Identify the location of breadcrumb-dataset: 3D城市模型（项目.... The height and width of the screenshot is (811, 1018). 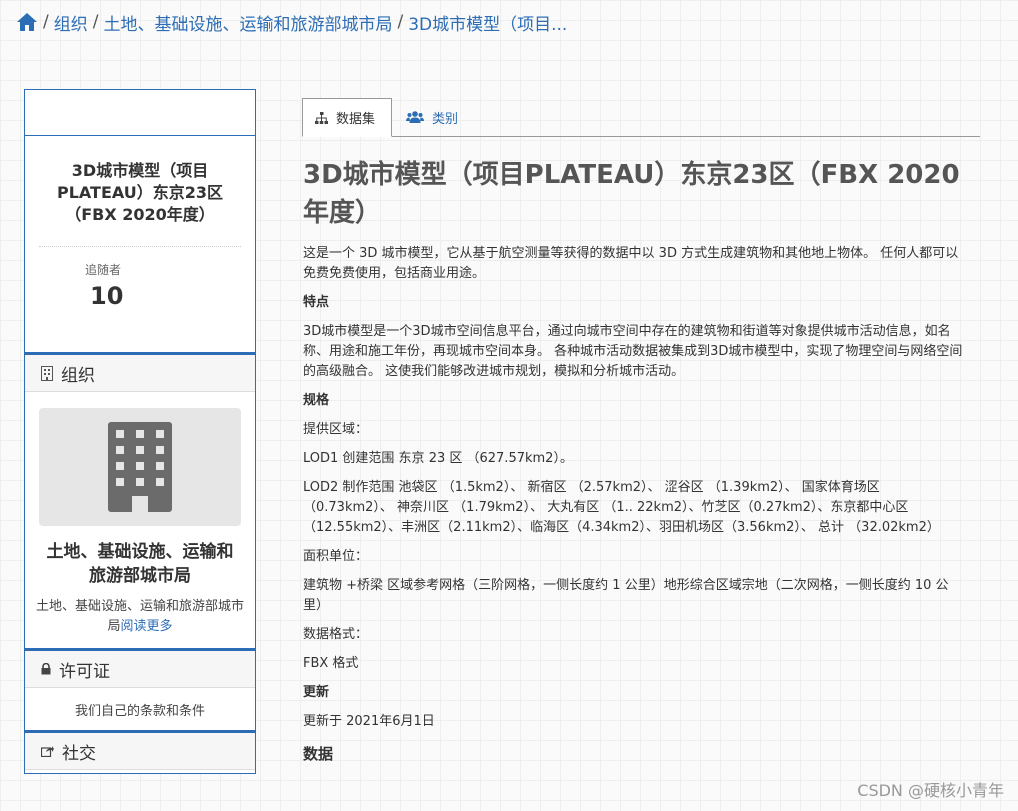
(487, 22).